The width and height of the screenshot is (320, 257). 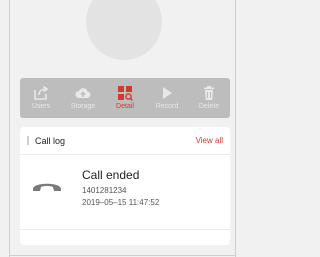 What do you see at coordinates (125, 141) in the screenshot?
I see `call-log-header: Call log View all` at bounding box center [125, 141].